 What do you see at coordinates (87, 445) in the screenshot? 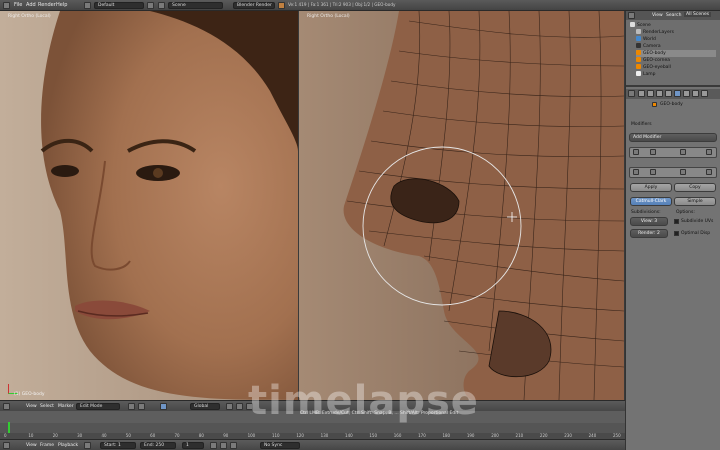
I see `record-icon` at bounding box center [87, 445].